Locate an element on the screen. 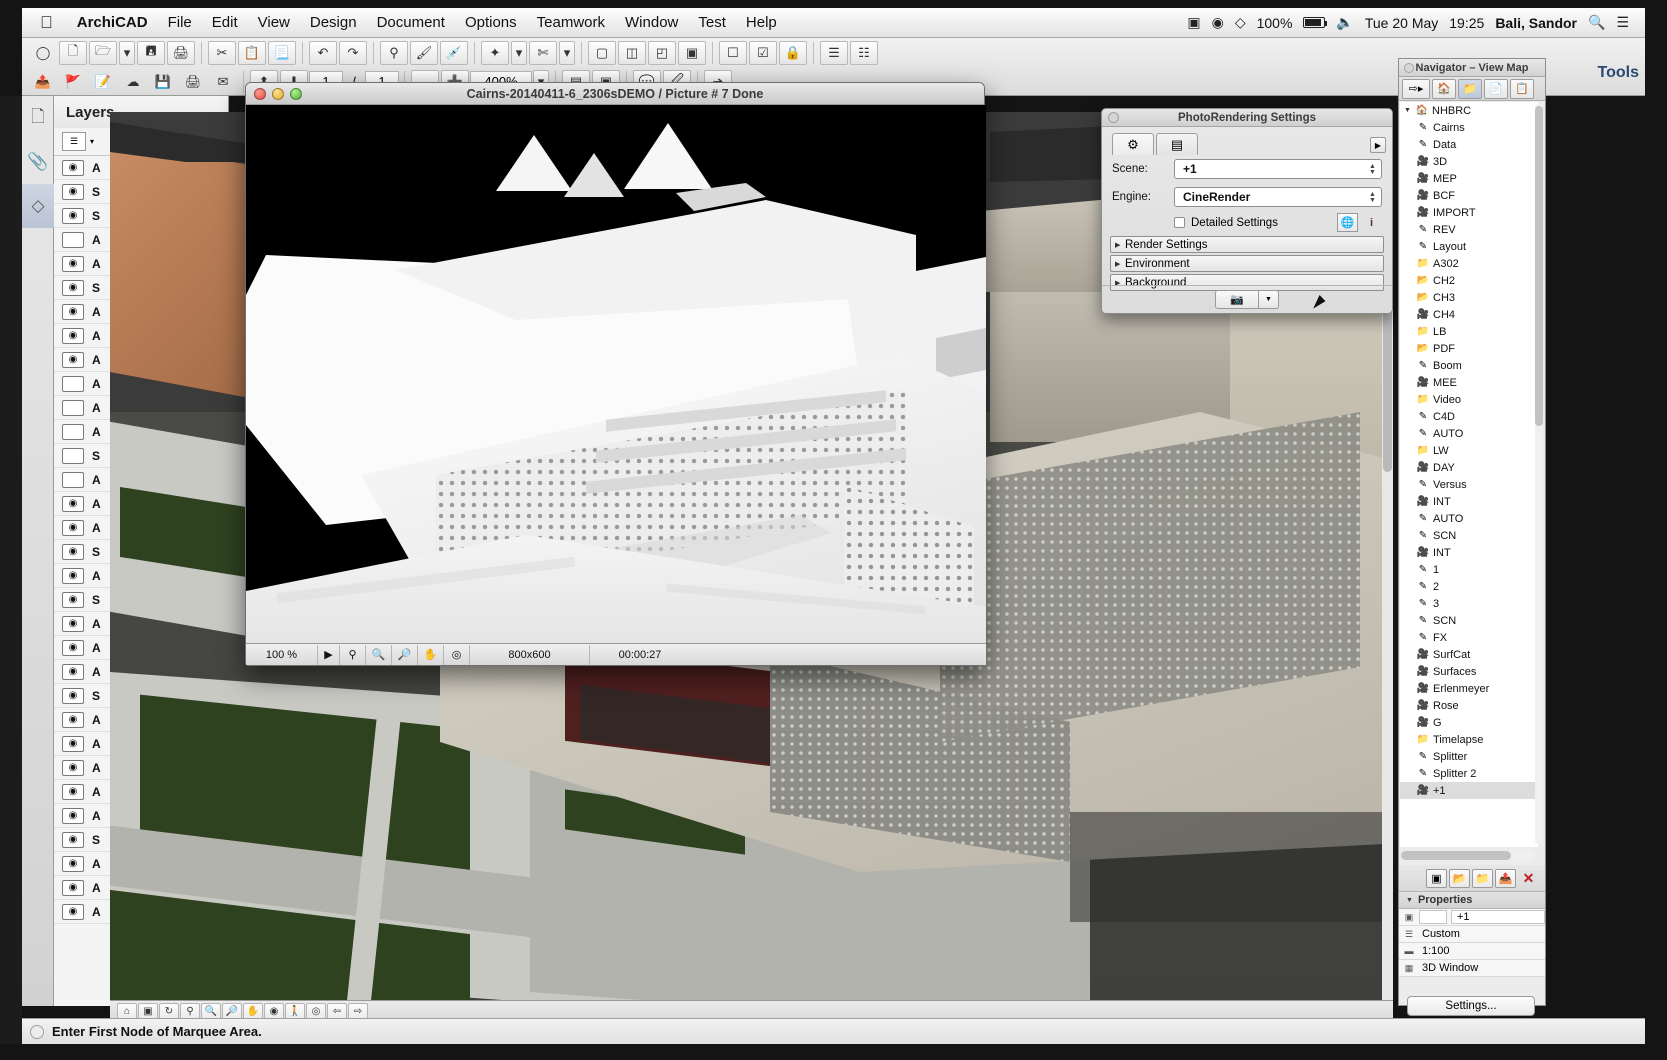  rail-attachment-icon: 📎 is located at coordinates (38, 162).